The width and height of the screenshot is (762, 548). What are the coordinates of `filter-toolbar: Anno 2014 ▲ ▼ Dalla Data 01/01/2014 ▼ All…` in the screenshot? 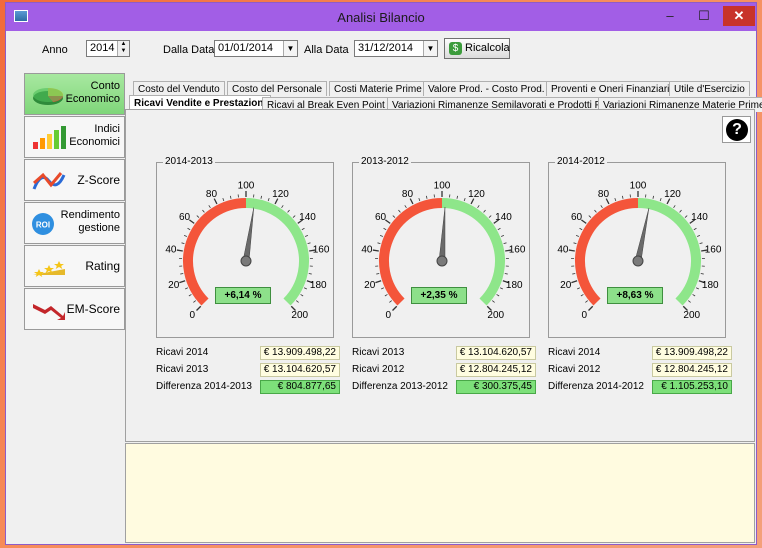 It's located at (381, 49).